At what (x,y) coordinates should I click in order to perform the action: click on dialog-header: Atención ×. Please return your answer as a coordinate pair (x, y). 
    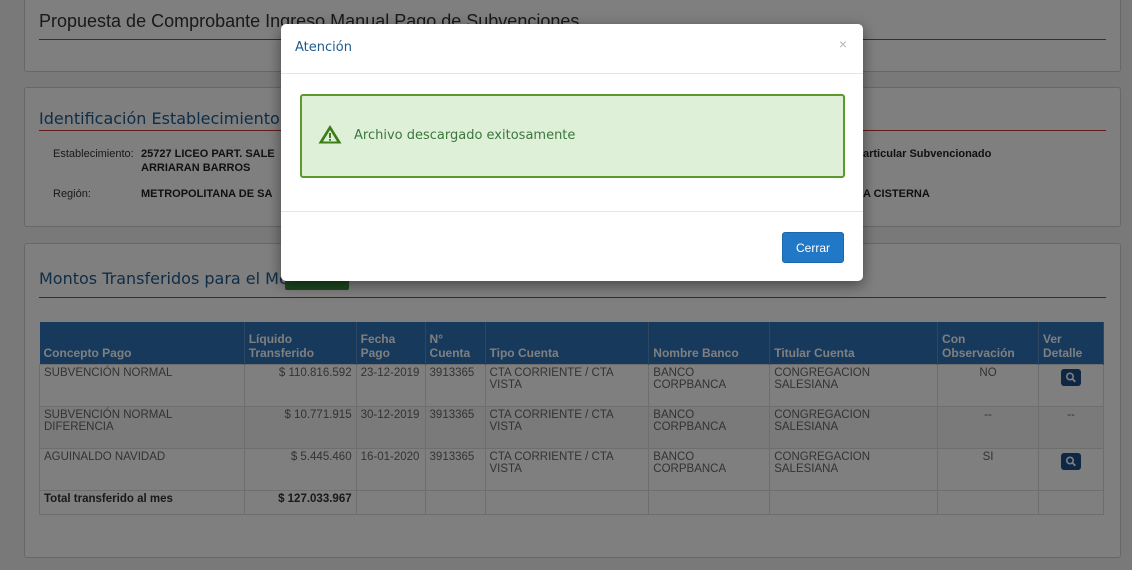
    Looking at the image, I should click on (572, 49).